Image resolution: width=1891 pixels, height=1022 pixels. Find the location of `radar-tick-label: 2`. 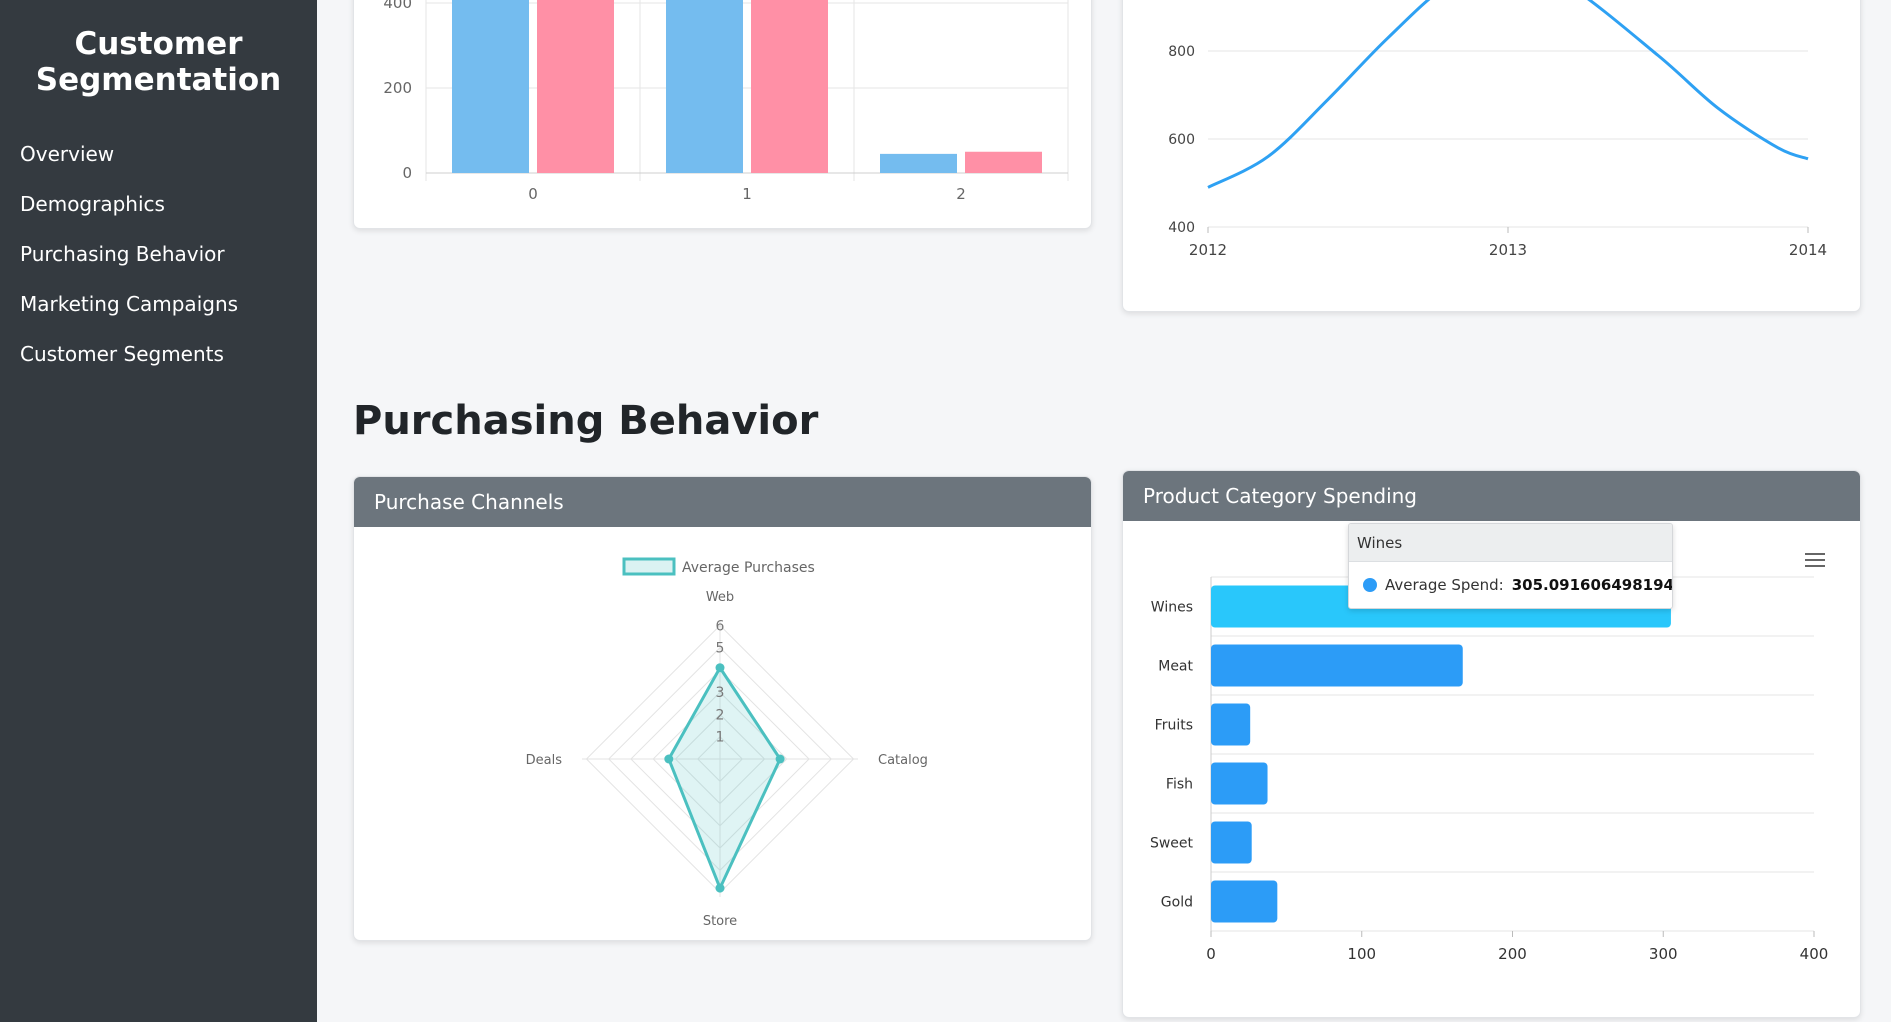

radar-tick-label: 2 is located at coordinates (720, 715).